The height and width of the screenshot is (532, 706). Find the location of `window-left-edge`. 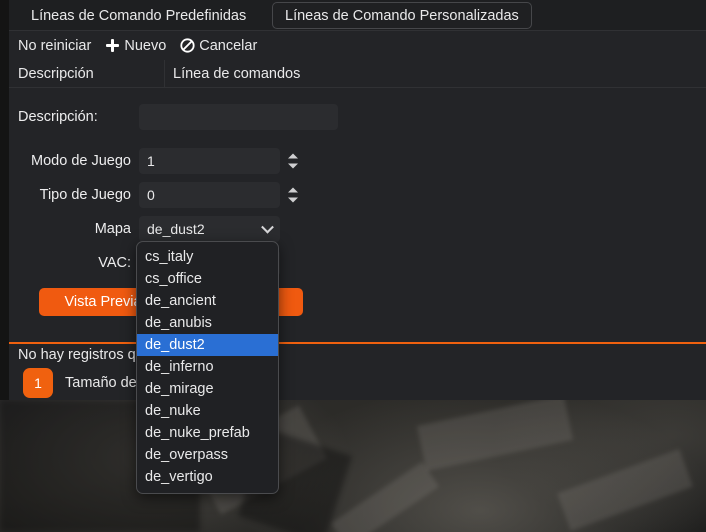

window-left-edge is located at coordinates (4, 200).